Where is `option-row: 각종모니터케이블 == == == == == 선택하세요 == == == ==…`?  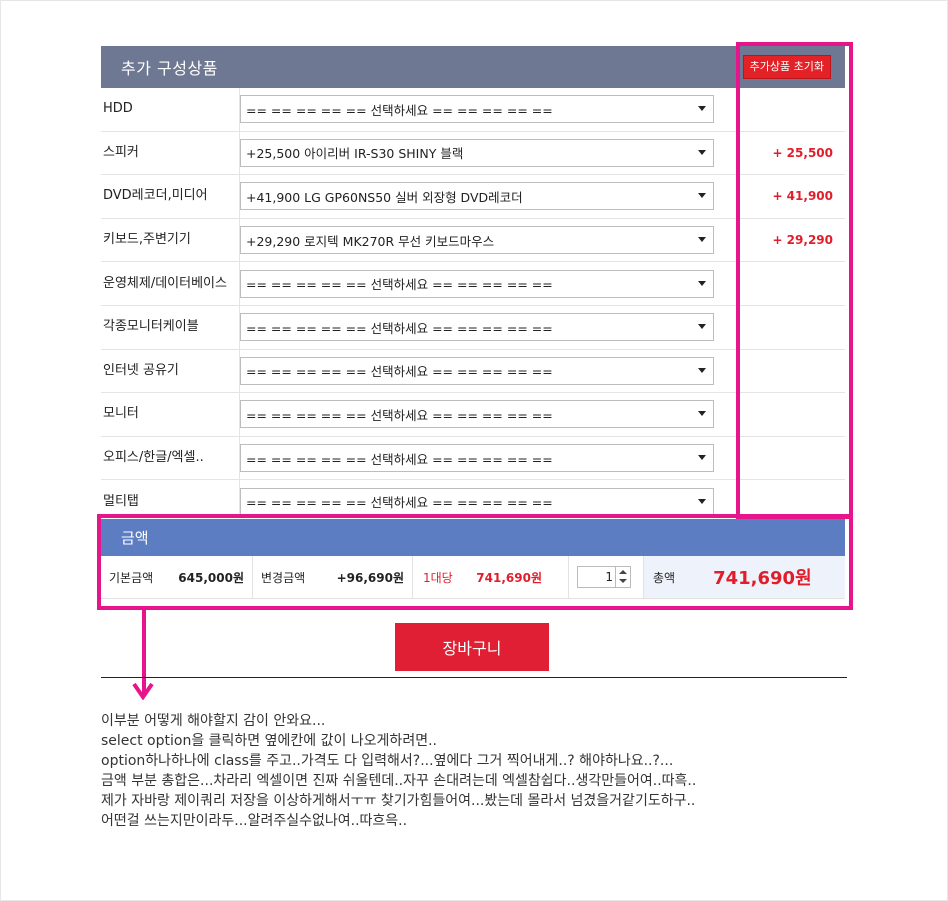
option-row: 각종모니터케이블 == == == == == 선택하세요 == == == ==… is located at coordinates (473, 328).